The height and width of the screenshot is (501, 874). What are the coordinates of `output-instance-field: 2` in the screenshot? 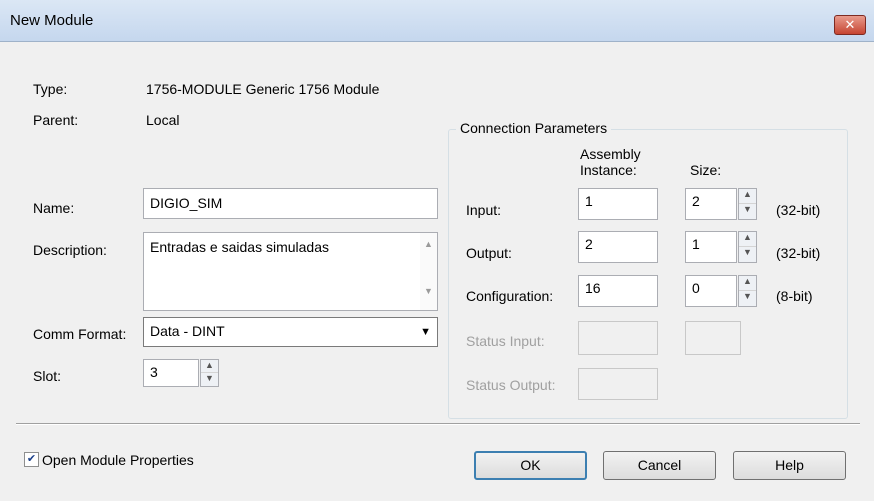 It's located at (618, 247).